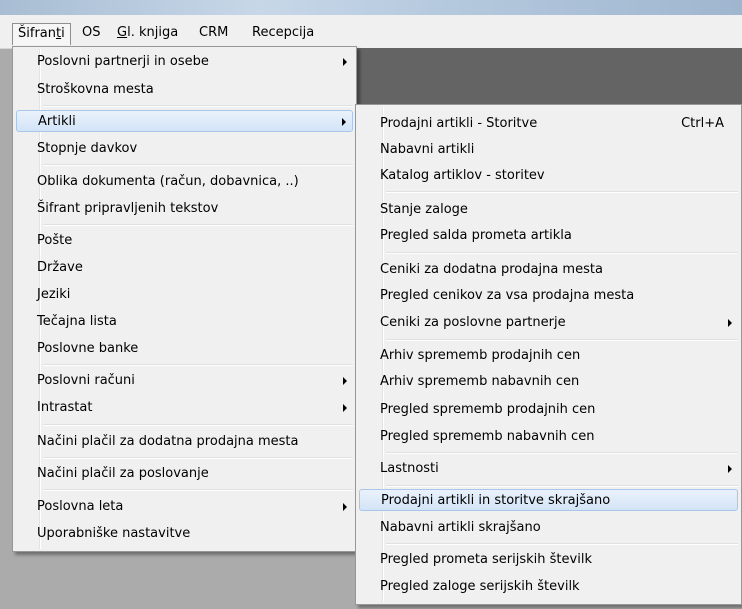  What do you see at coordinates (371, 32) in the screenshot?
I see `menu-bar: Šifranti OS Gl. knjiga CRM Recepcija` at bounding box center [371, 32].